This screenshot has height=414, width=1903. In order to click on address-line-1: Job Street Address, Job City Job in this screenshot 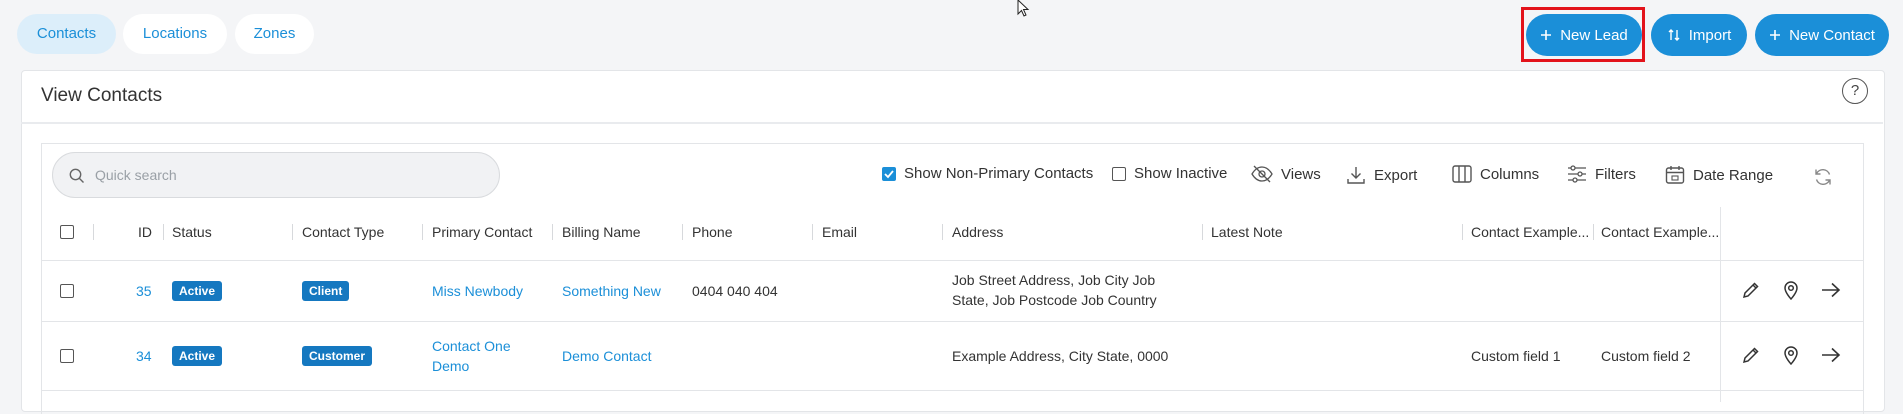, I will do `click(1054, 280)`.